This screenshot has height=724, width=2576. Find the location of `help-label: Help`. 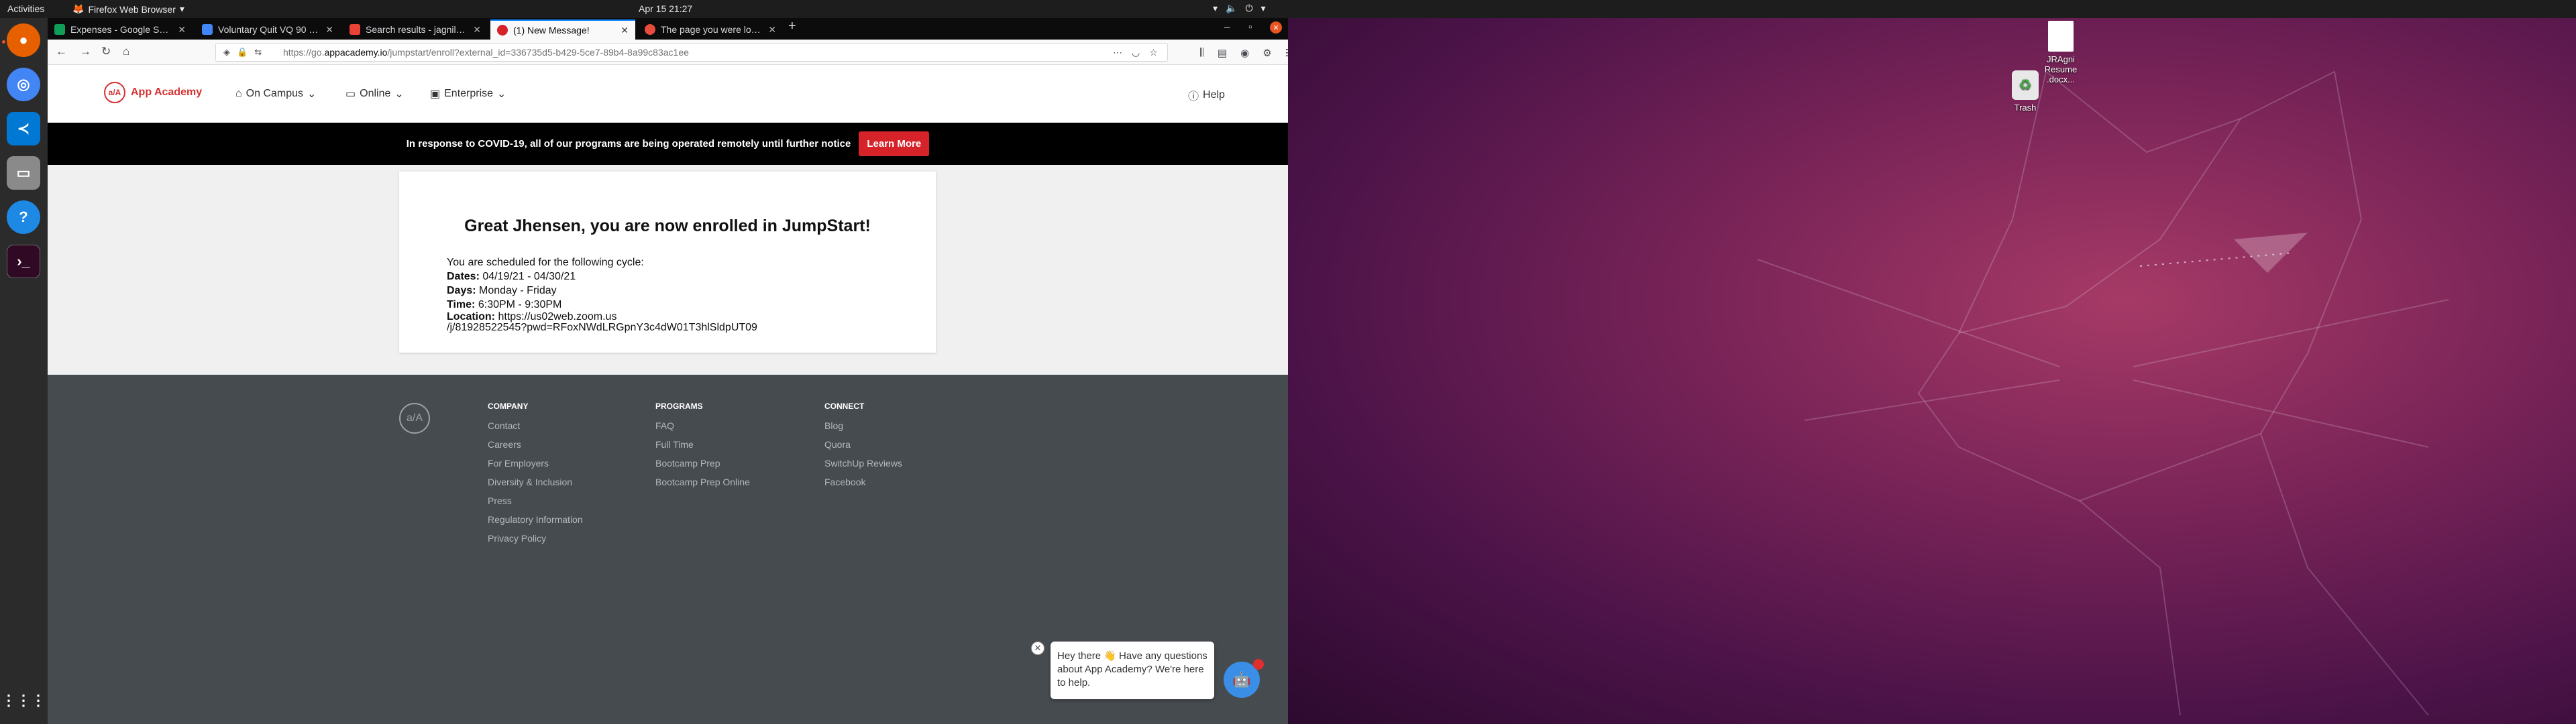

help-label: Help is located at coordinates (1214, 95).